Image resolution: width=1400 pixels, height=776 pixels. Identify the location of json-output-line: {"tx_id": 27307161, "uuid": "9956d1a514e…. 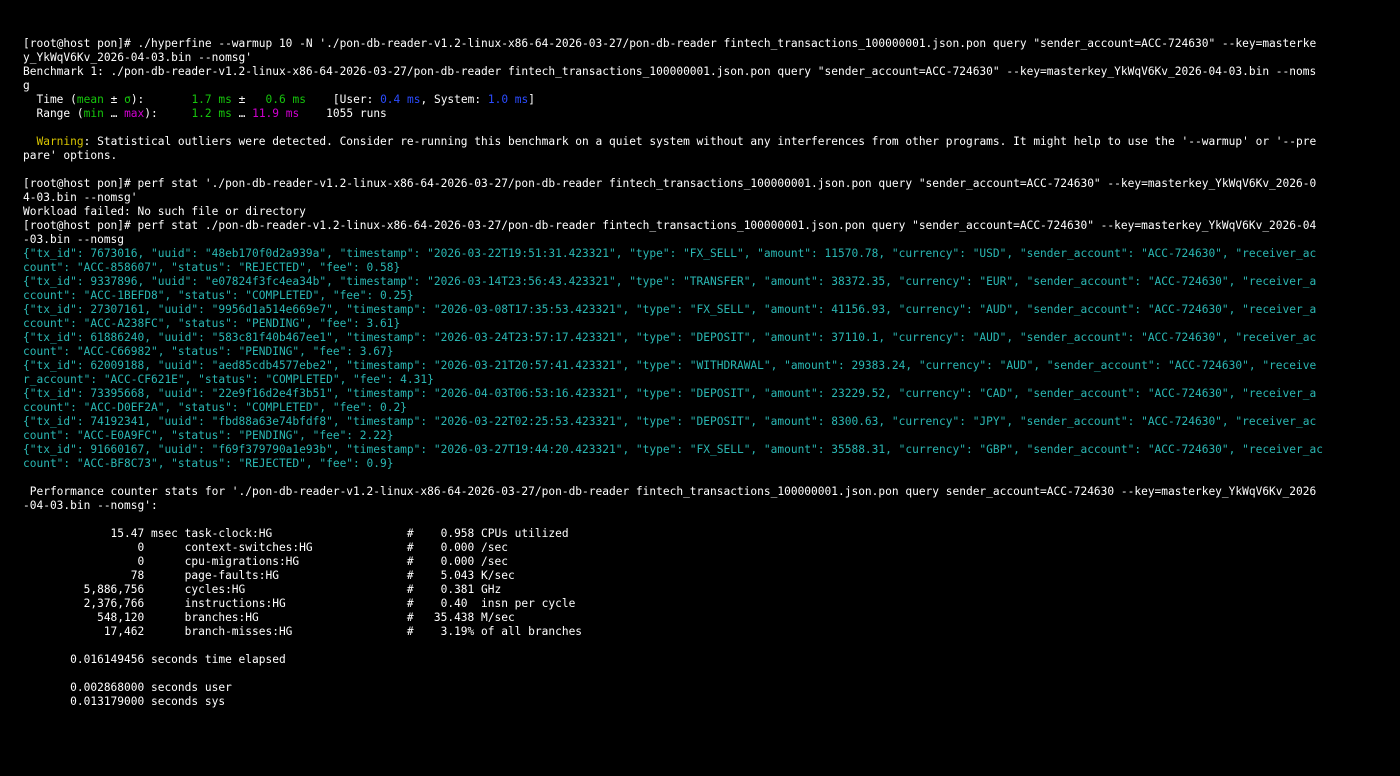
(670, 309).